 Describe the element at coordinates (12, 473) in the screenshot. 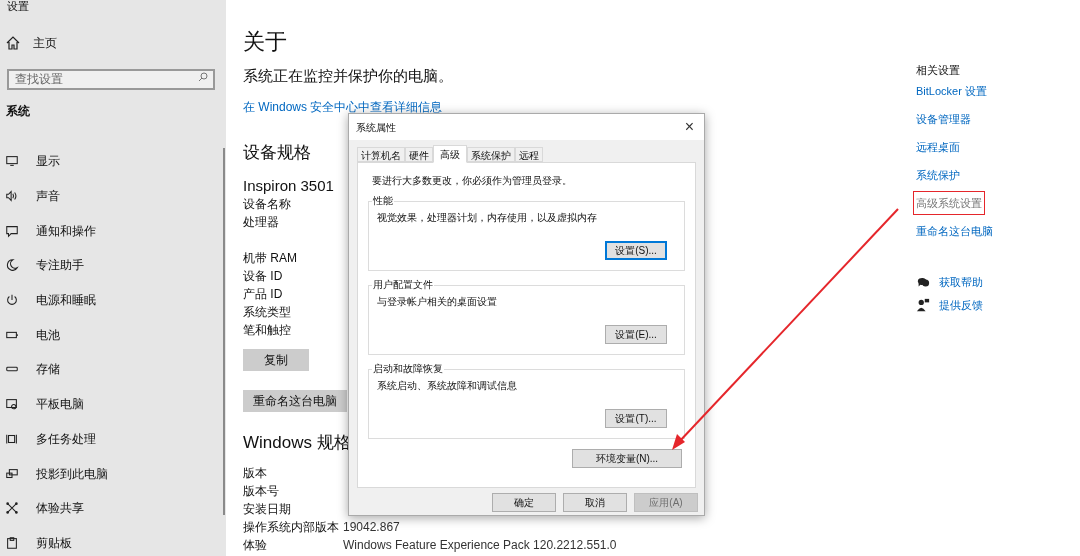

I see `projector-icon` at that location.